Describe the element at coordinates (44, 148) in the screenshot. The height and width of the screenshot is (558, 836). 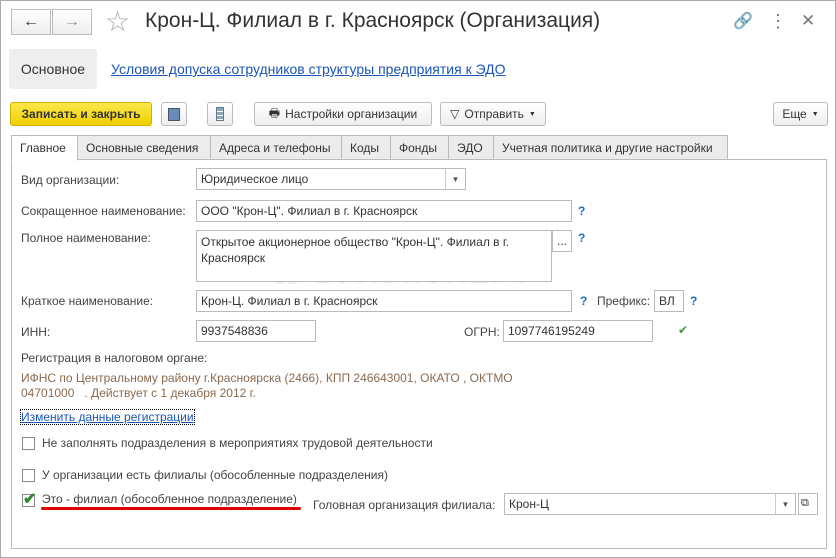
I see `tab-main: Главное` at that location.